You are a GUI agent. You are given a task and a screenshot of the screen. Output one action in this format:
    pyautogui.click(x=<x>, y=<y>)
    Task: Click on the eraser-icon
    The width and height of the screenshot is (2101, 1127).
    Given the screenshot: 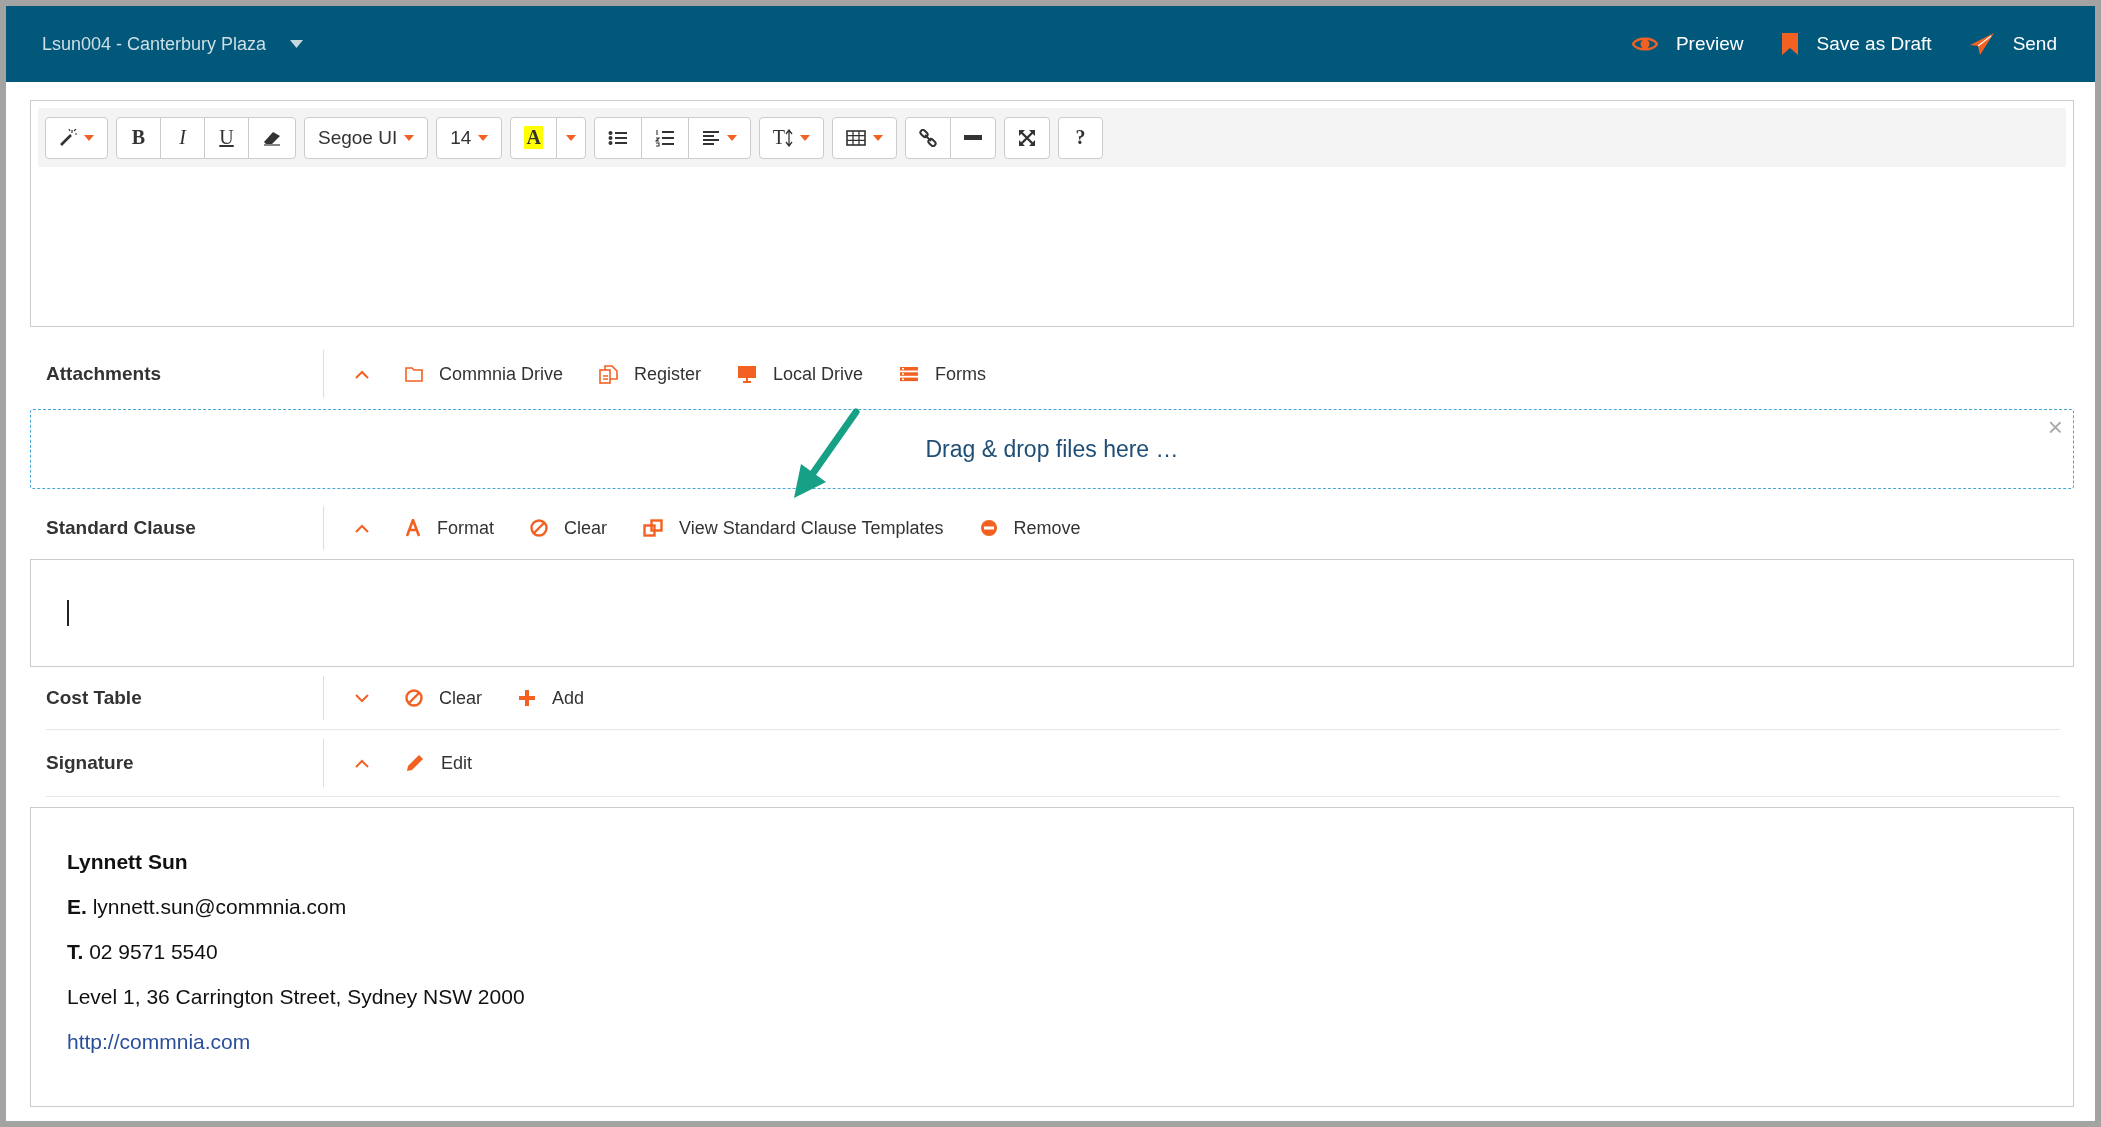 What is the action you would take?
    pyautogui.click(x=272, y=137)
    